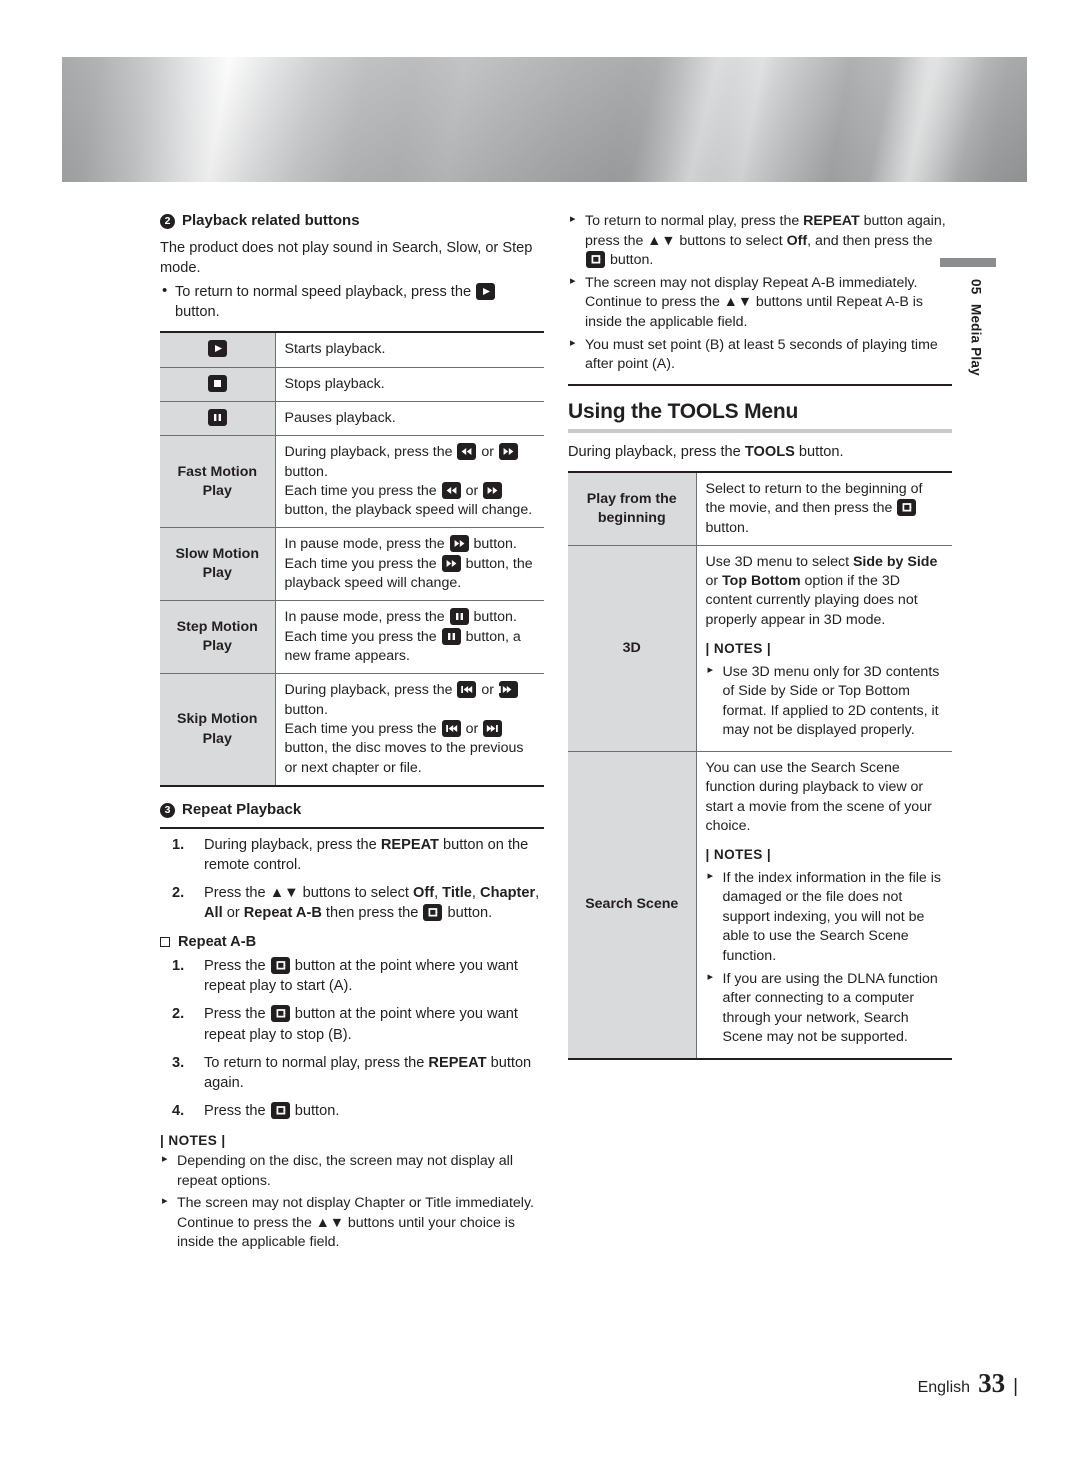 This screenshot has width=1080, height=1479. Describe the element at coordinates (167, 810) in the screenshot. I see `section-3-marker-icon: 3` at that location.